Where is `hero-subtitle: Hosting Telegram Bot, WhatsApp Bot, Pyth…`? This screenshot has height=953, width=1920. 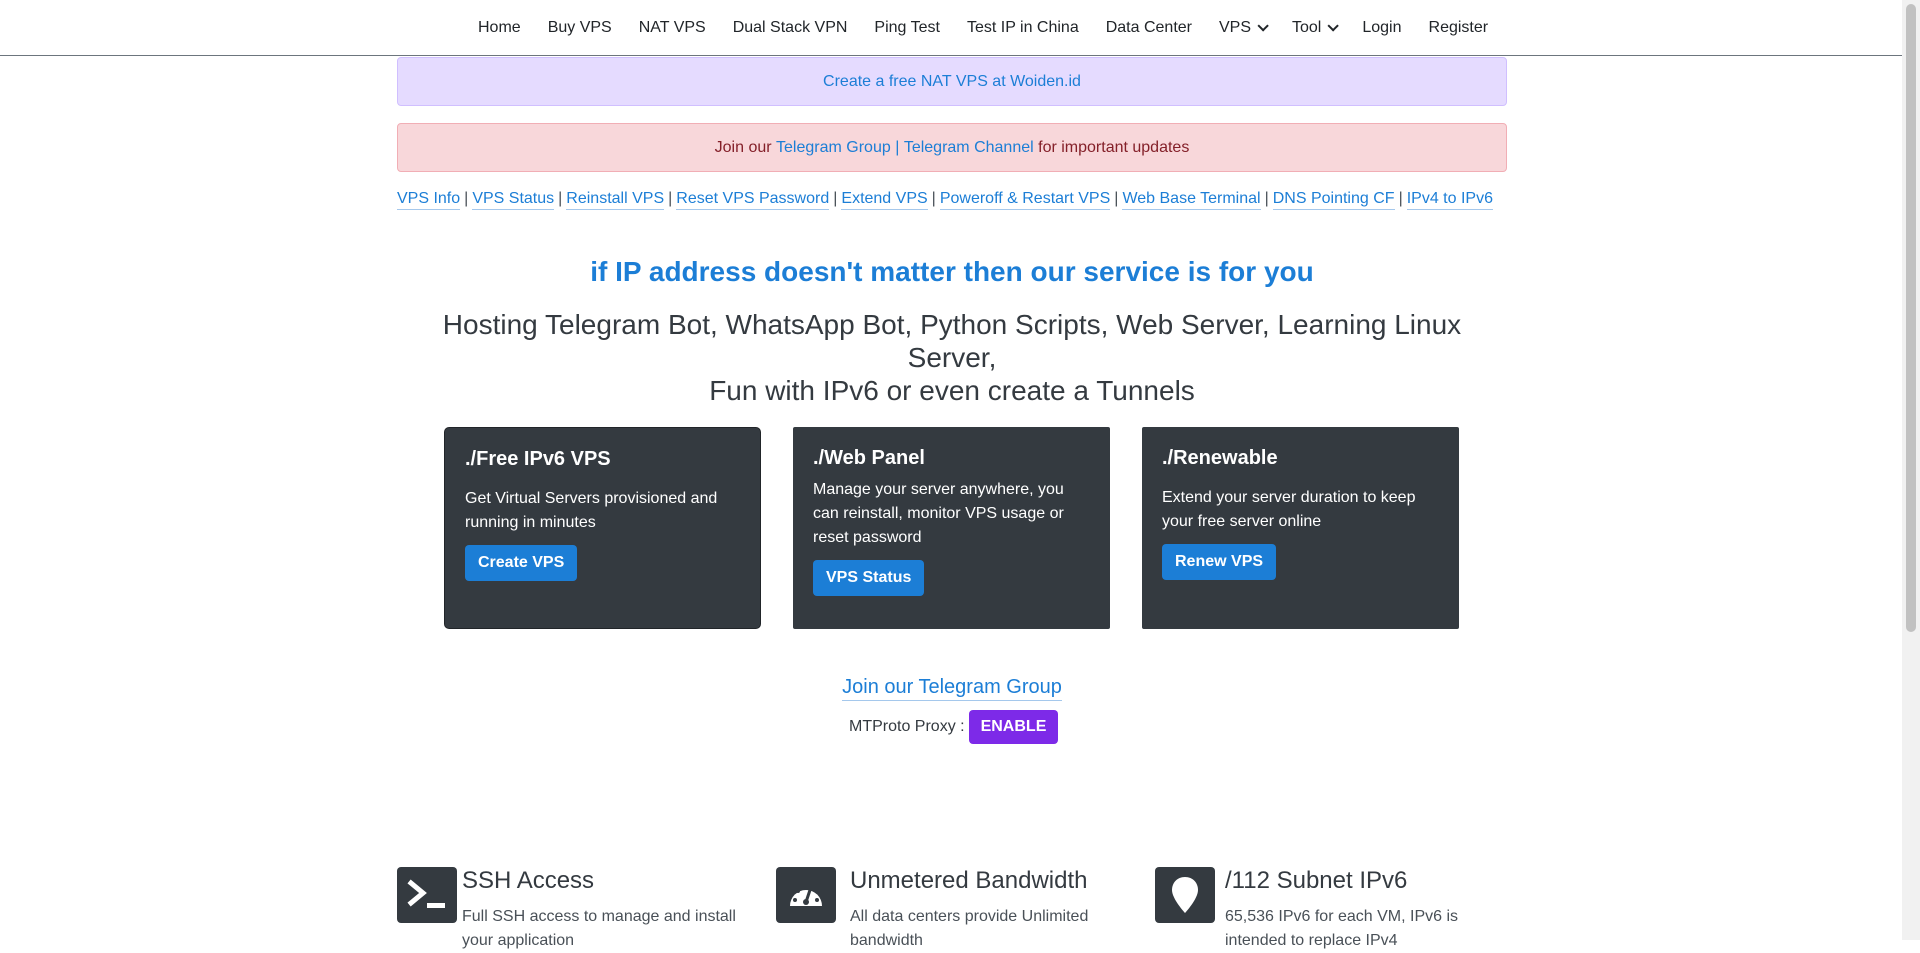 hero-subtitle: Hosting Telegram Bot, WhatsApp Bot, Pyth… is located at coordinates (952, 357).